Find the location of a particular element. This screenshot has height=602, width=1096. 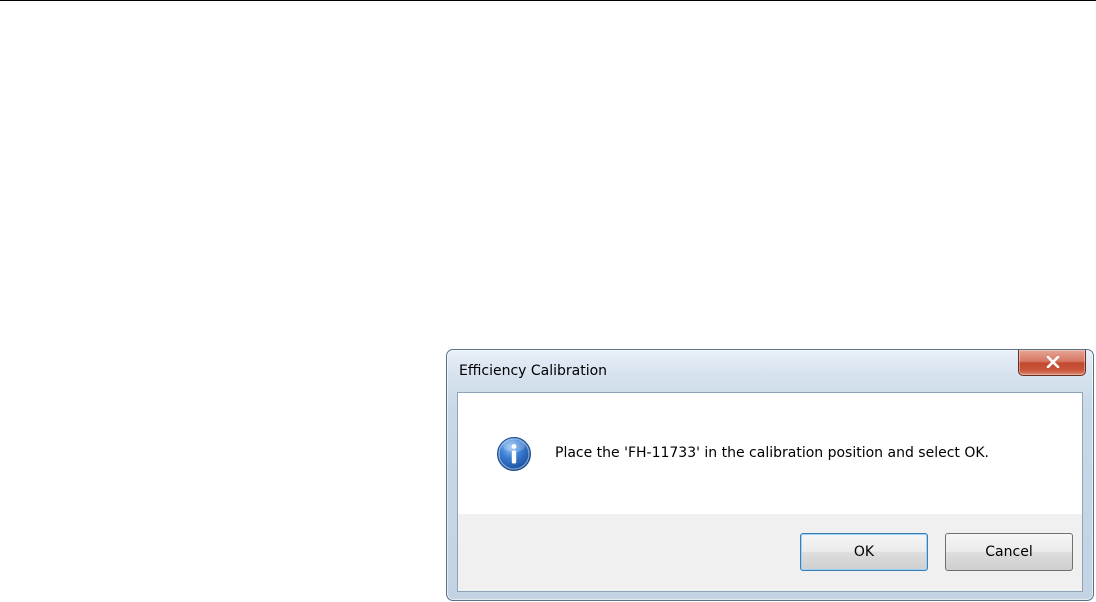

dialog-title: Efficiency Calibration is located at coordinates (533, 371).